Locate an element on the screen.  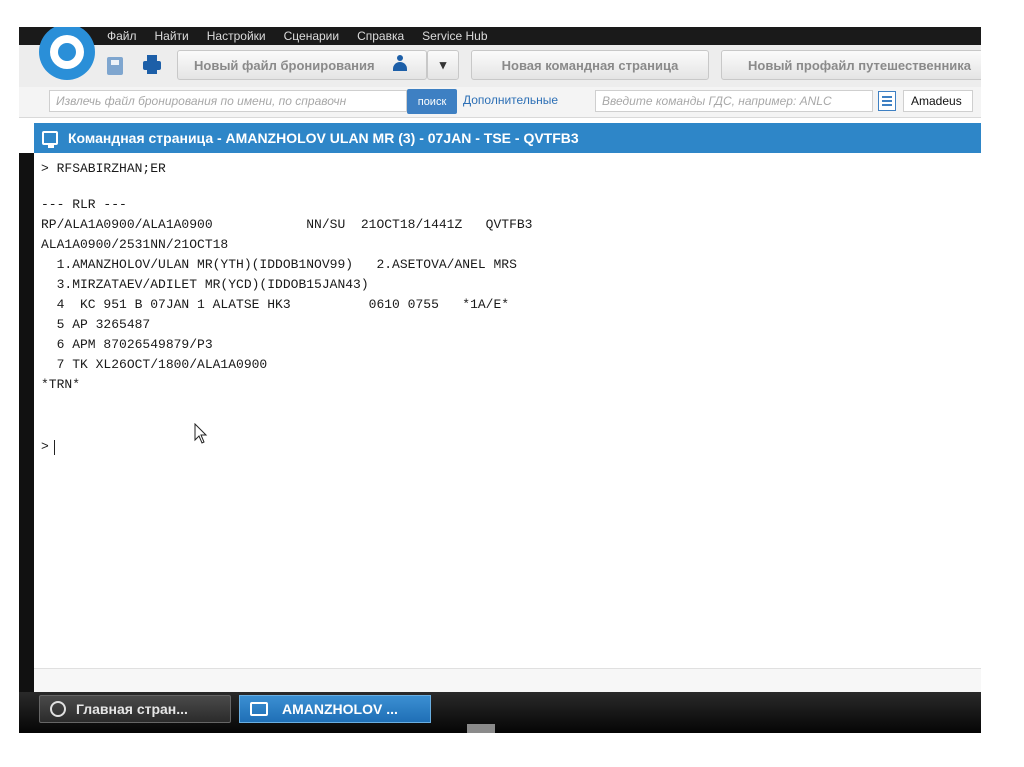
menu-file: Файл is located at coordinates (122, 36).